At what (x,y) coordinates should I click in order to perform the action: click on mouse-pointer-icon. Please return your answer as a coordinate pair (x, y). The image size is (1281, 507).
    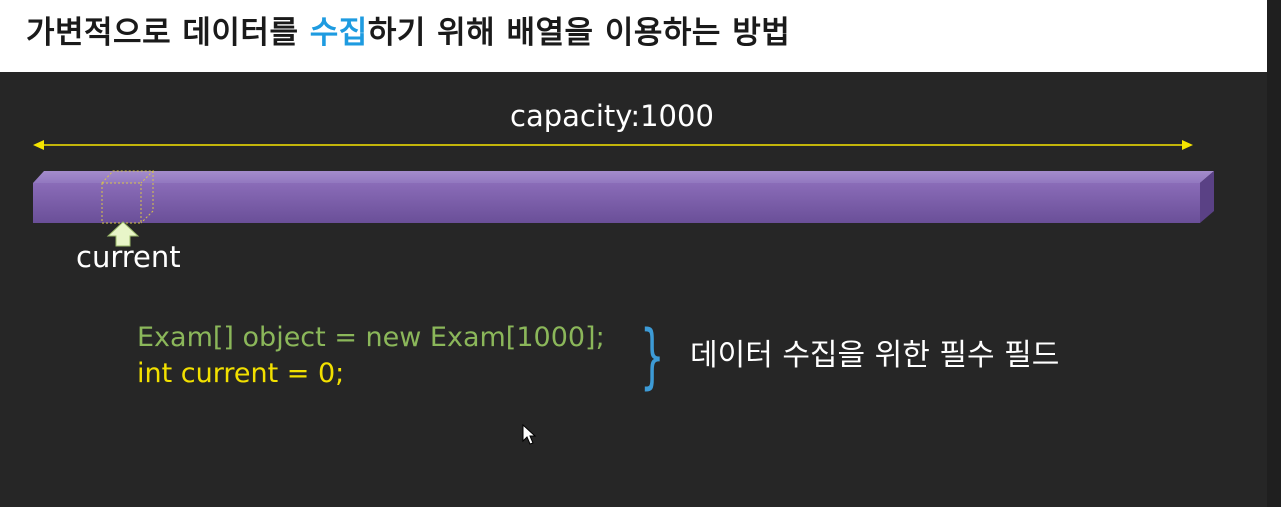
    Looking at the image, I should click on (529, 434).